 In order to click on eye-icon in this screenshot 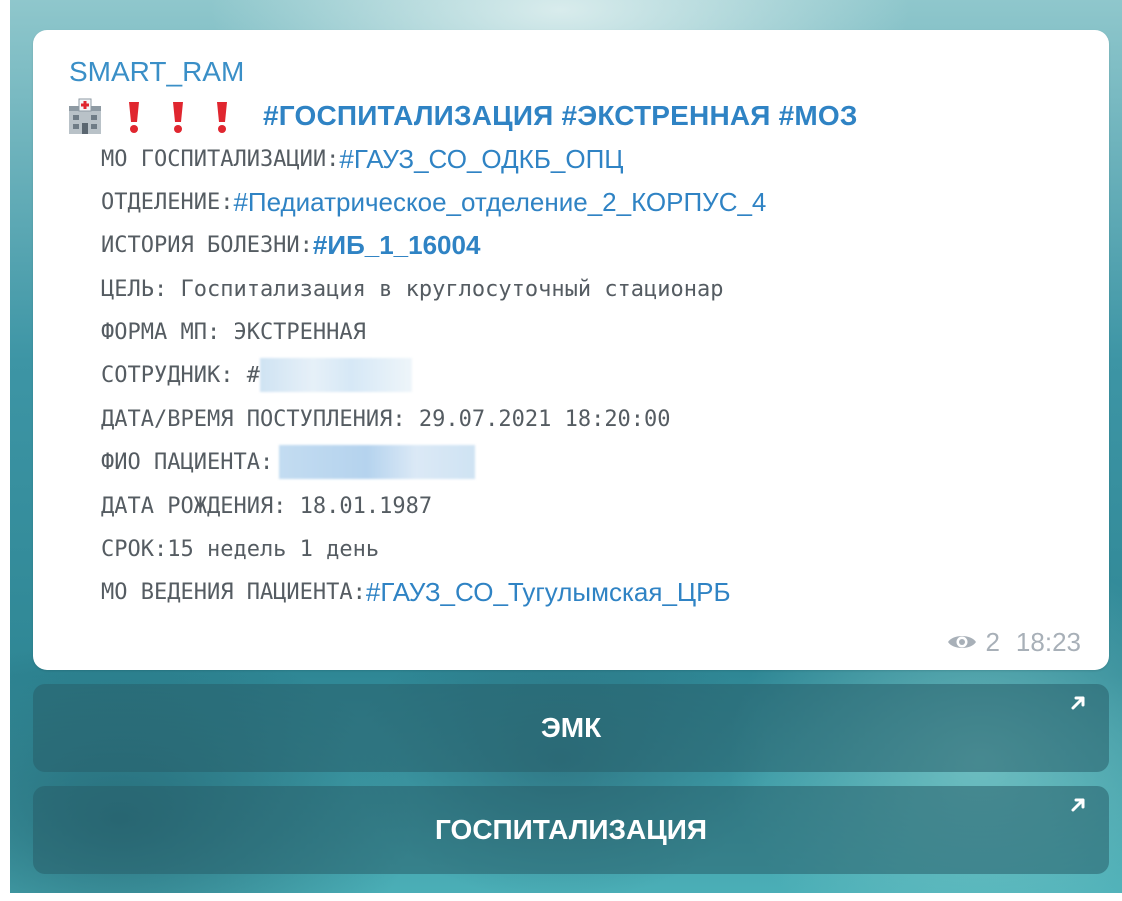, I will do `click(962, 642)`.